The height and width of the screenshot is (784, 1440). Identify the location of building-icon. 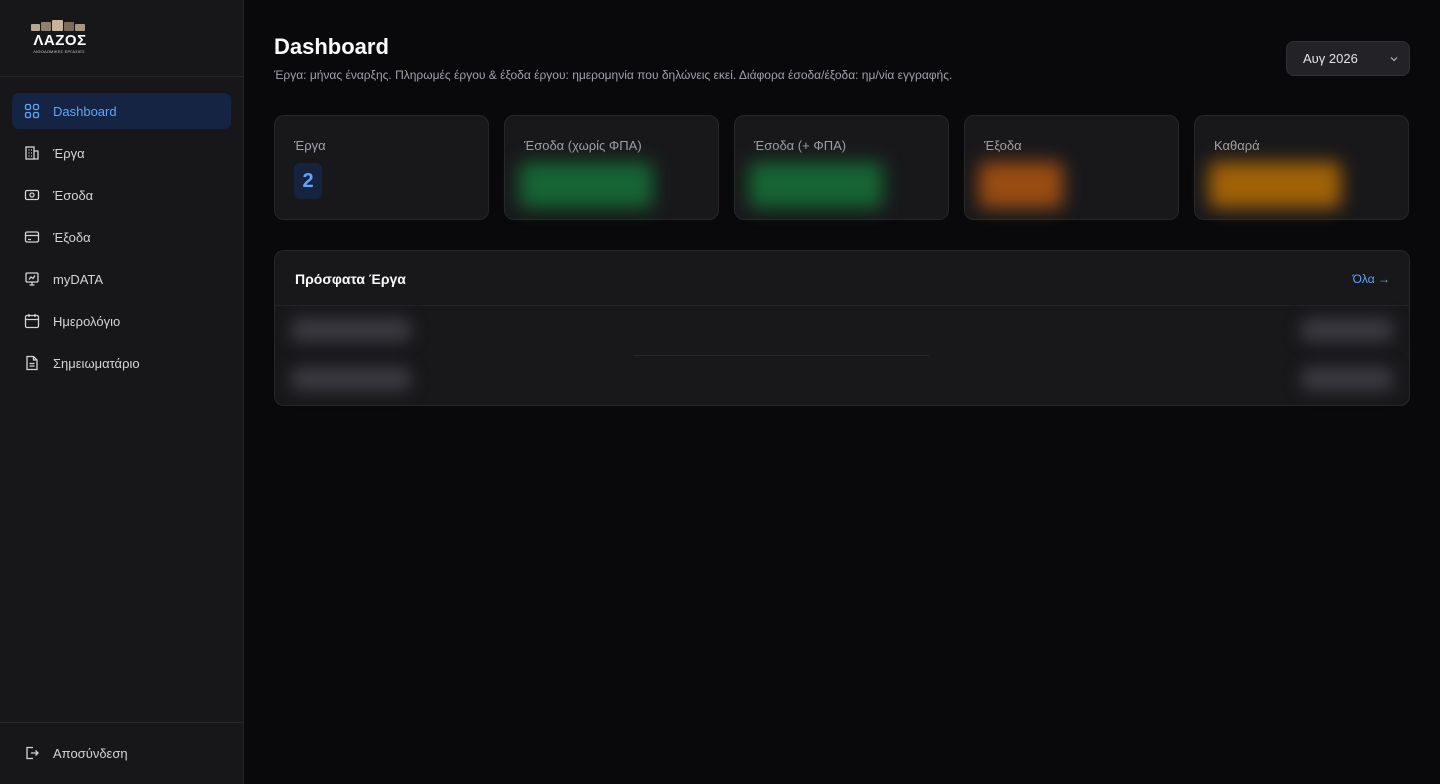
(32, 153).